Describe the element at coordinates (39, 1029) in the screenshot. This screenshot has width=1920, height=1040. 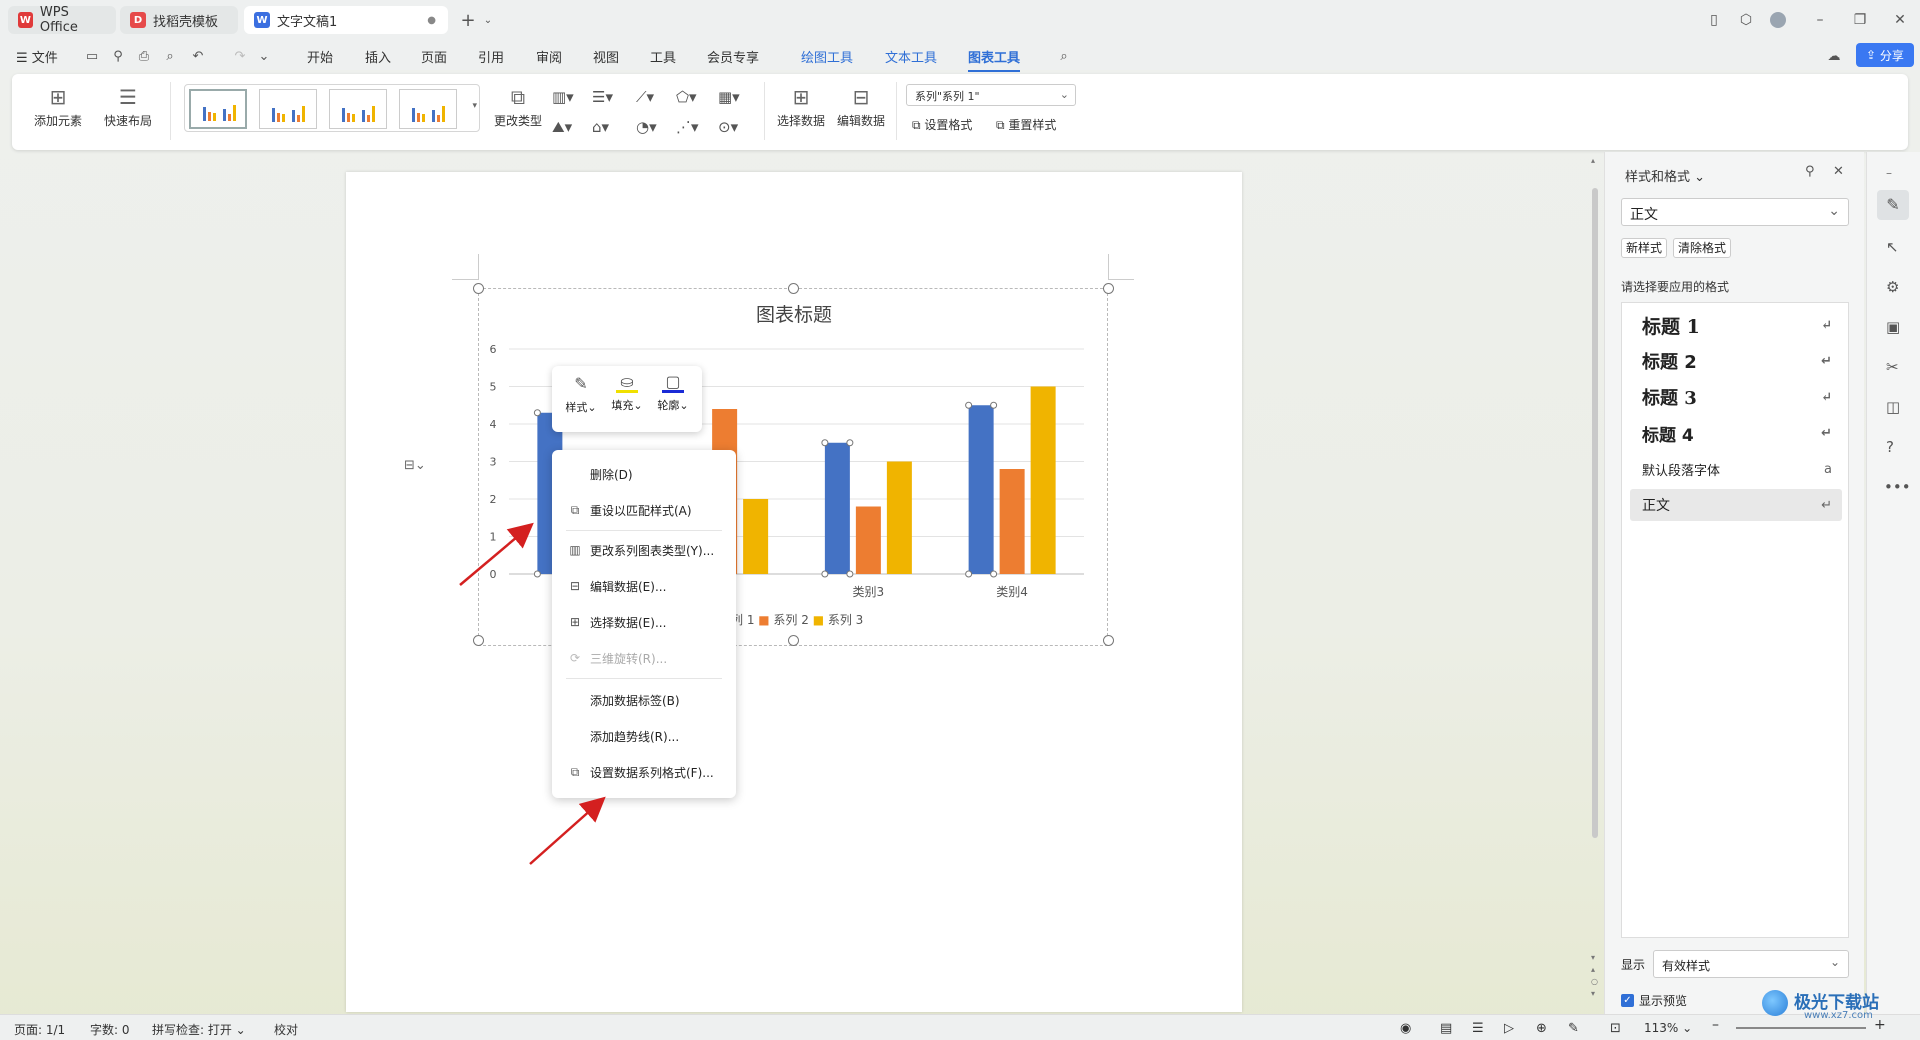
I see `page-count: 页面: 1/1` at that location.